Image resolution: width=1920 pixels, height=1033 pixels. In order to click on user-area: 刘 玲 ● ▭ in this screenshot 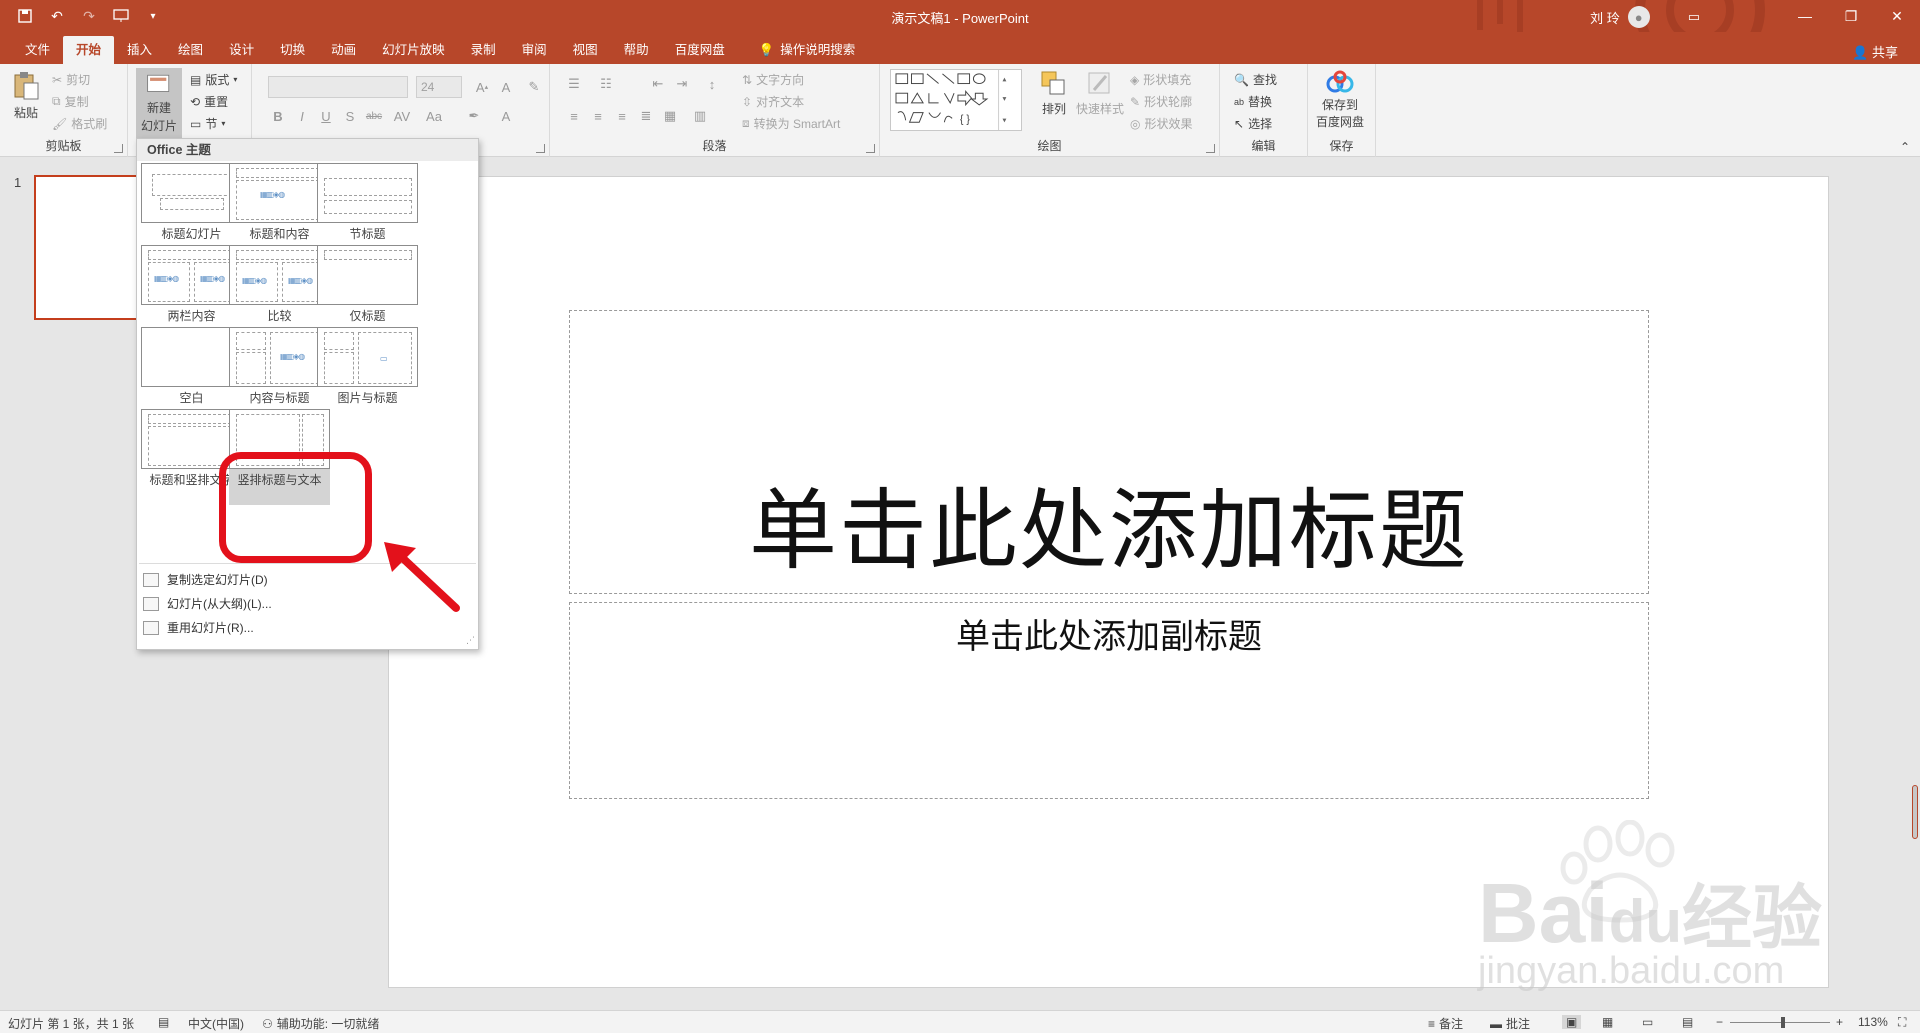, I will do `click(1645, 17)`.